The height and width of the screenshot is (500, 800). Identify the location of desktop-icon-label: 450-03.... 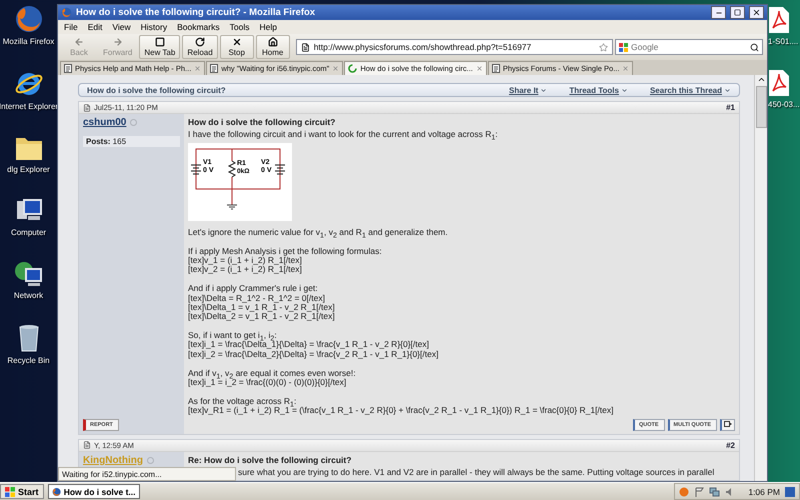
(784, 105).